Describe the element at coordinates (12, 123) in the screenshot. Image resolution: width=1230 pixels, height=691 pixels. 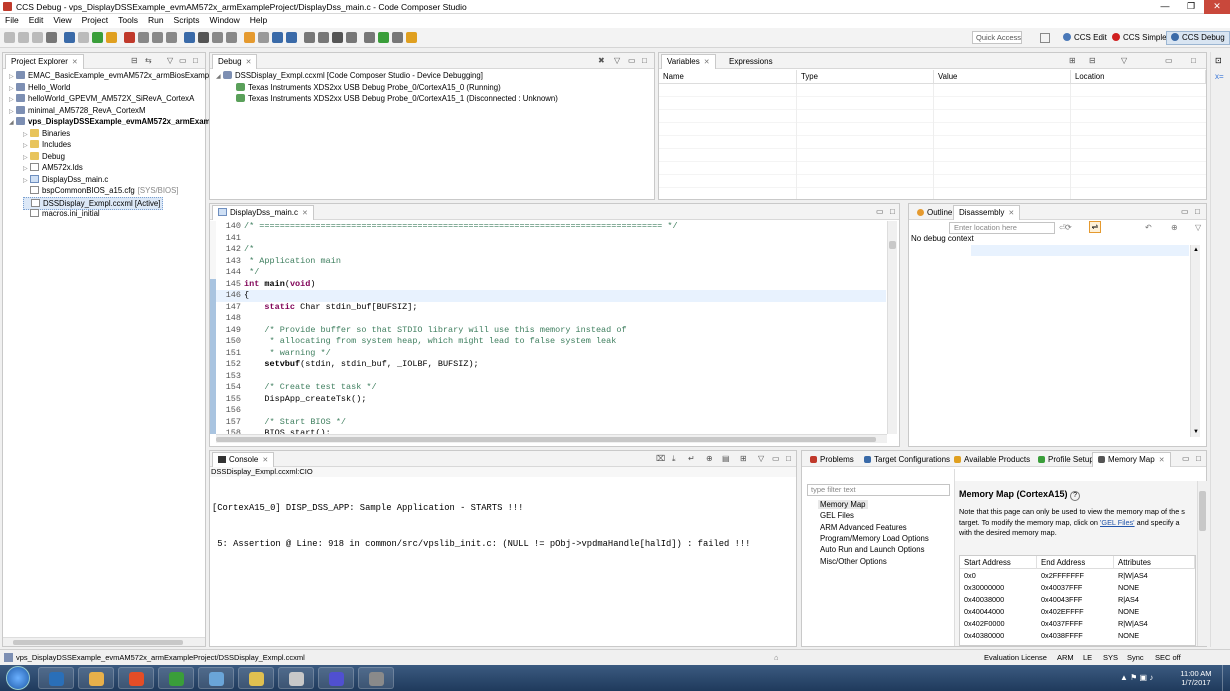
I see `twisty-icon: ◢` at that location.